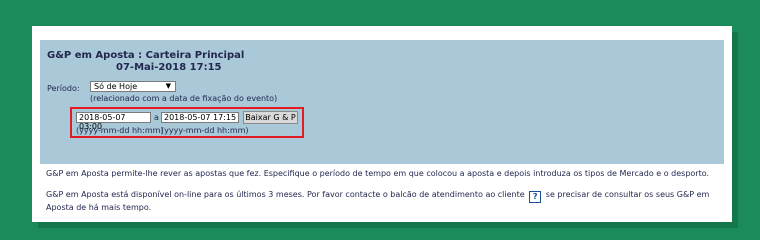  Describe the element at coordinates (205, 130) in the screenshot. I see `end-format-hint: (yyyy-mm-dd hh:mm)` at that location.